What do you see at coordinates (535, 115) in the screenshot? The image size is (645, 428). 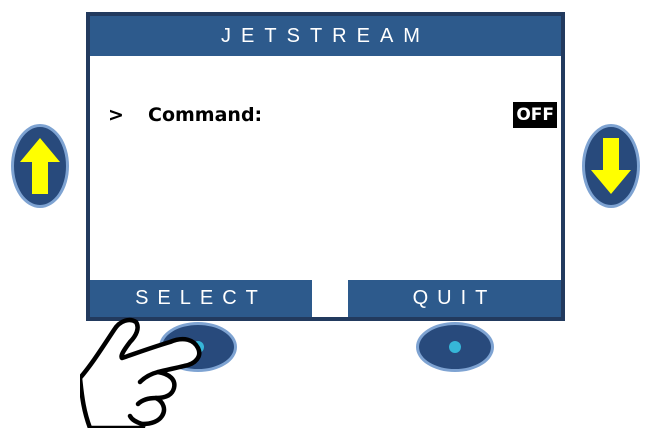 I see `command-value-badge: OFF` at bounding box center [535, 115].